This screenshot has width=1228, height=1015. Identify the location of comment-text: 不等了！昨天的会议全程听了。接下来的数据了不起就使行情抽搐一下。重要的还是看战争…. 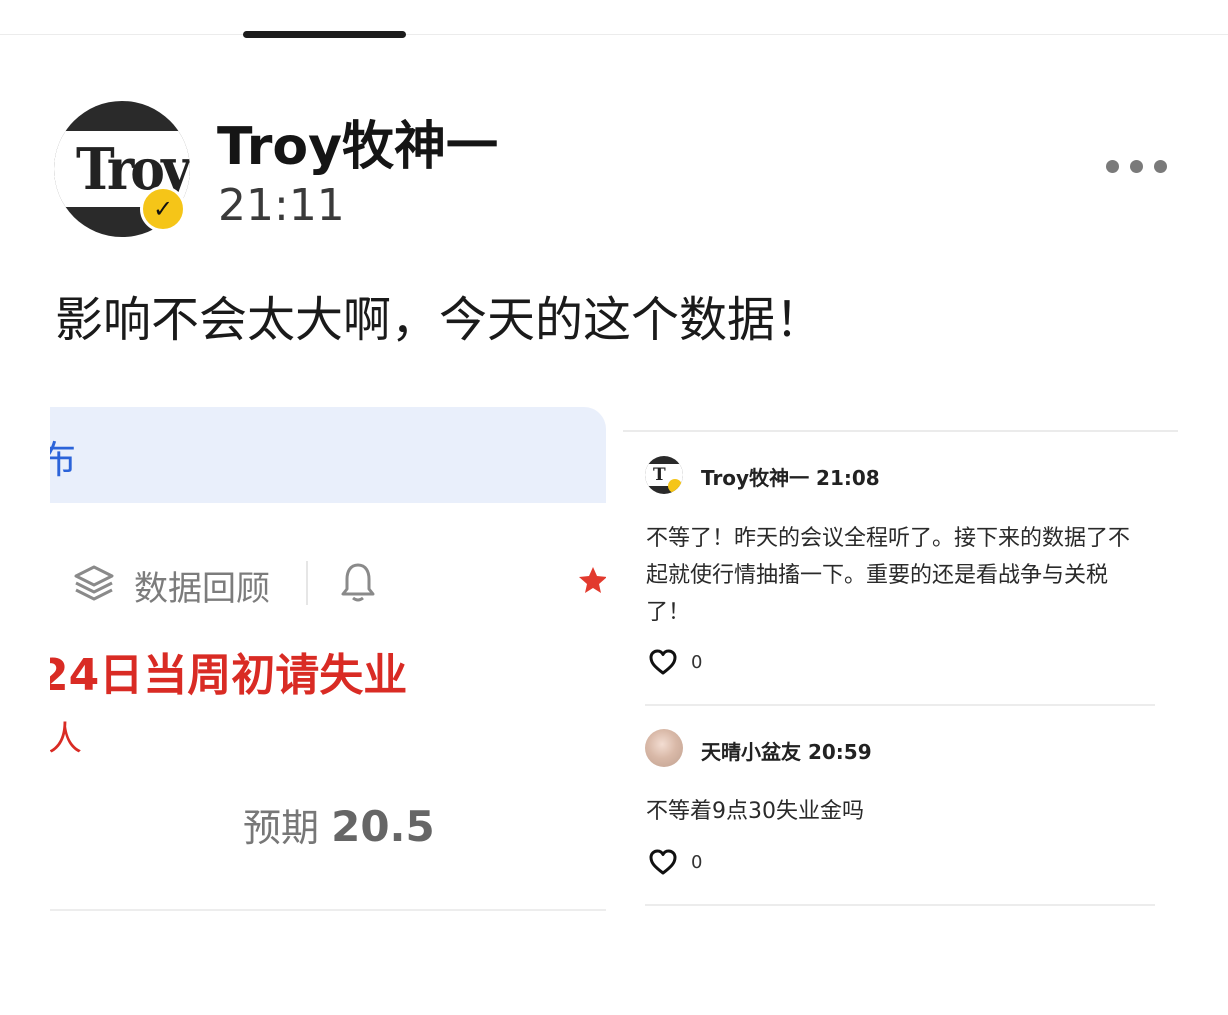
(888, 575).